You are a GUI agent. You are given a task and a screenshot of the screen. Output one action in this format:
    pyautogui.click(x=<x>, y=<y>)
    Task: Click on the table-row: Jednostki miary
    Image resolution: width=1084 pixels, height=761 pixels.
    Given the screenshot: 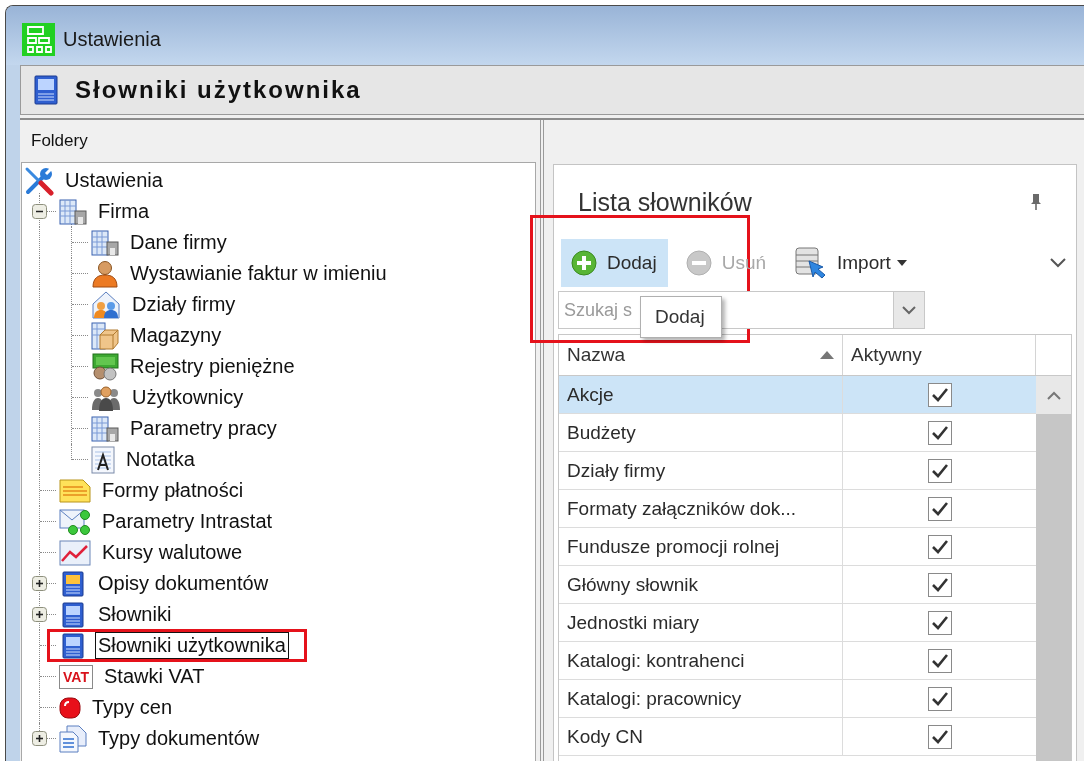 What is the action you would take?
    pyautogui.click(x=797, y=623)
    